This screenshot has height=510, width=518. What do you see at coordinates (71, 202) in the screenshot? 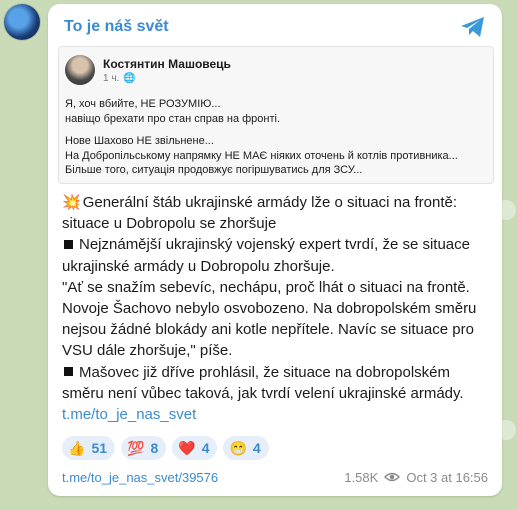
I see `fire-icon: 💥` at bounding box center [71, 202].